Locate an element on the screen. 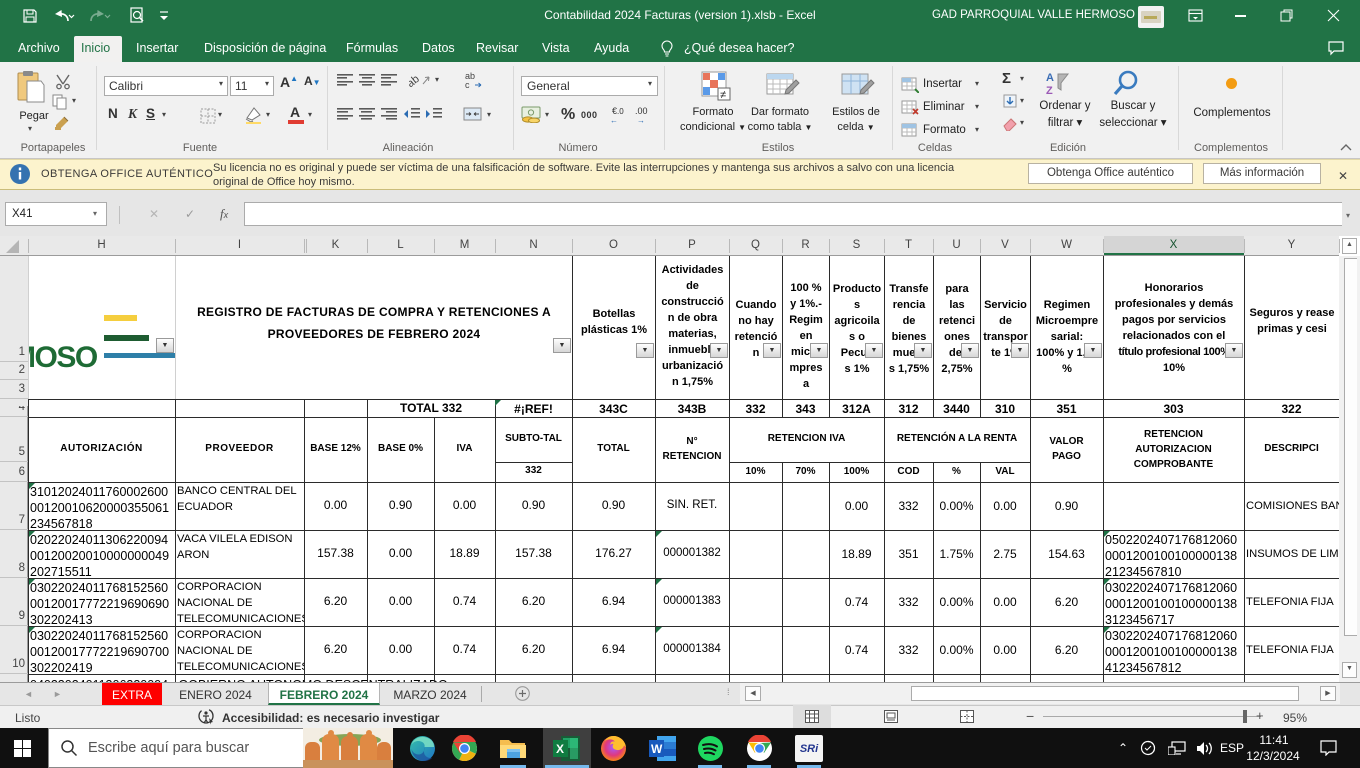 The height and width of the screenshot is (768, 1360). svg-text: ab is located at coordinates (415, 80).